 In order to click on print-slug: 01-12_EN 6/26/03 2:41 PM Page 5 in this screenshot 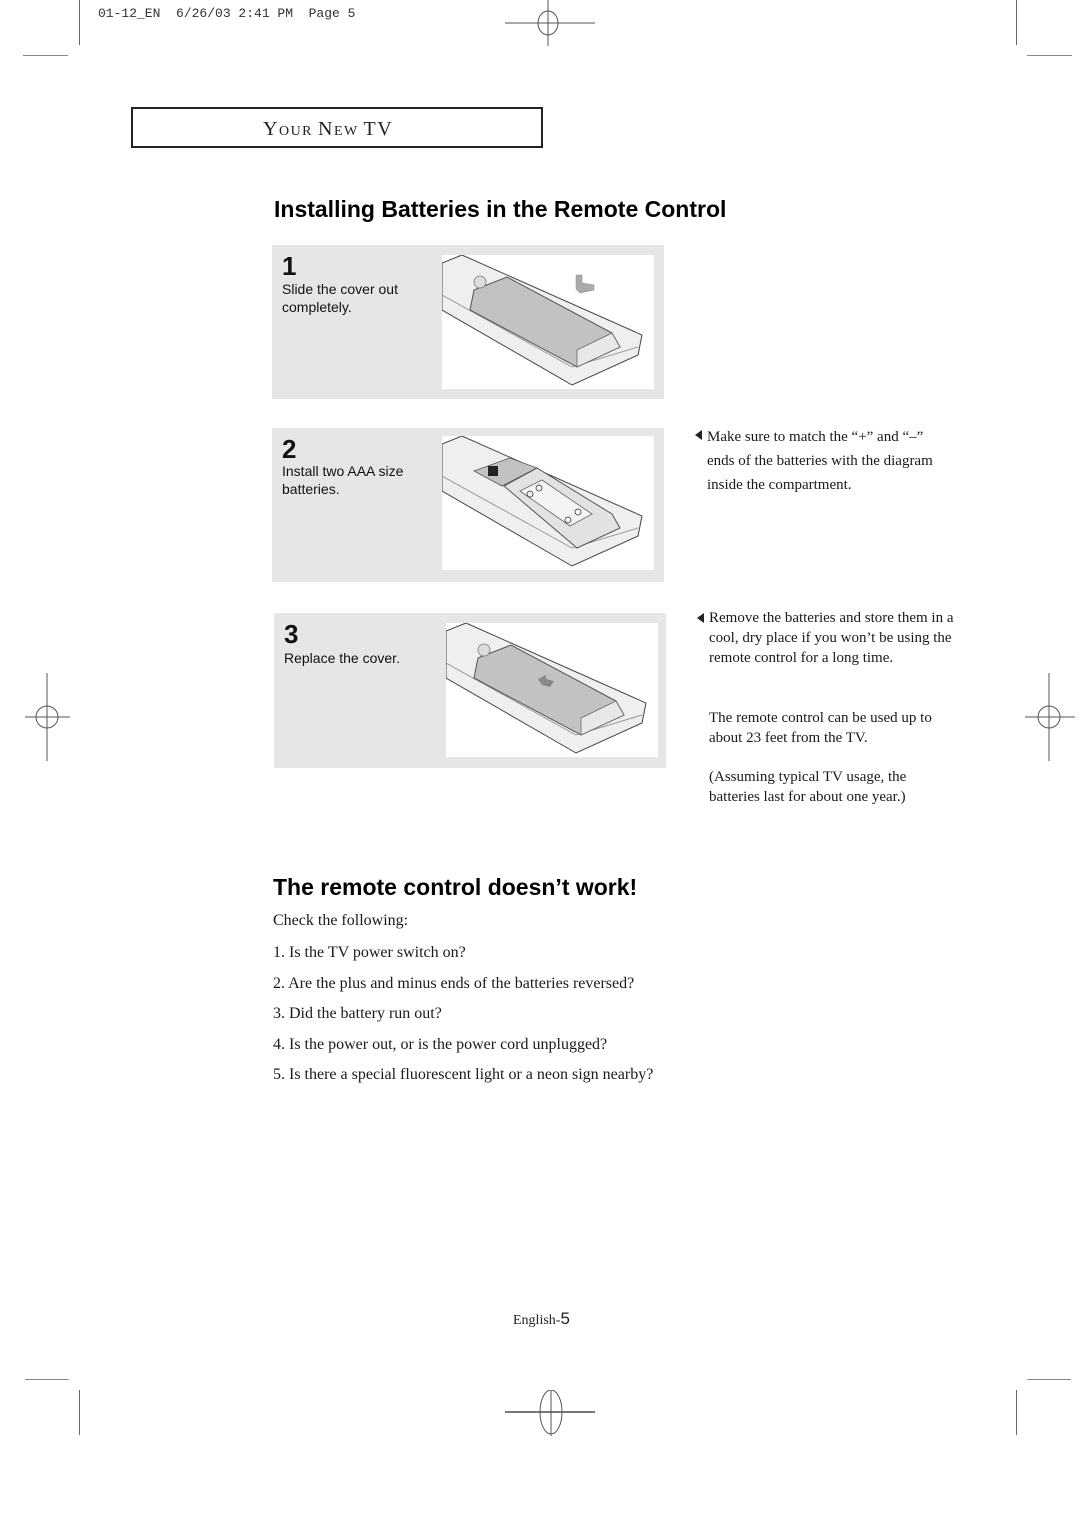, I will do `click(227, 13)`.